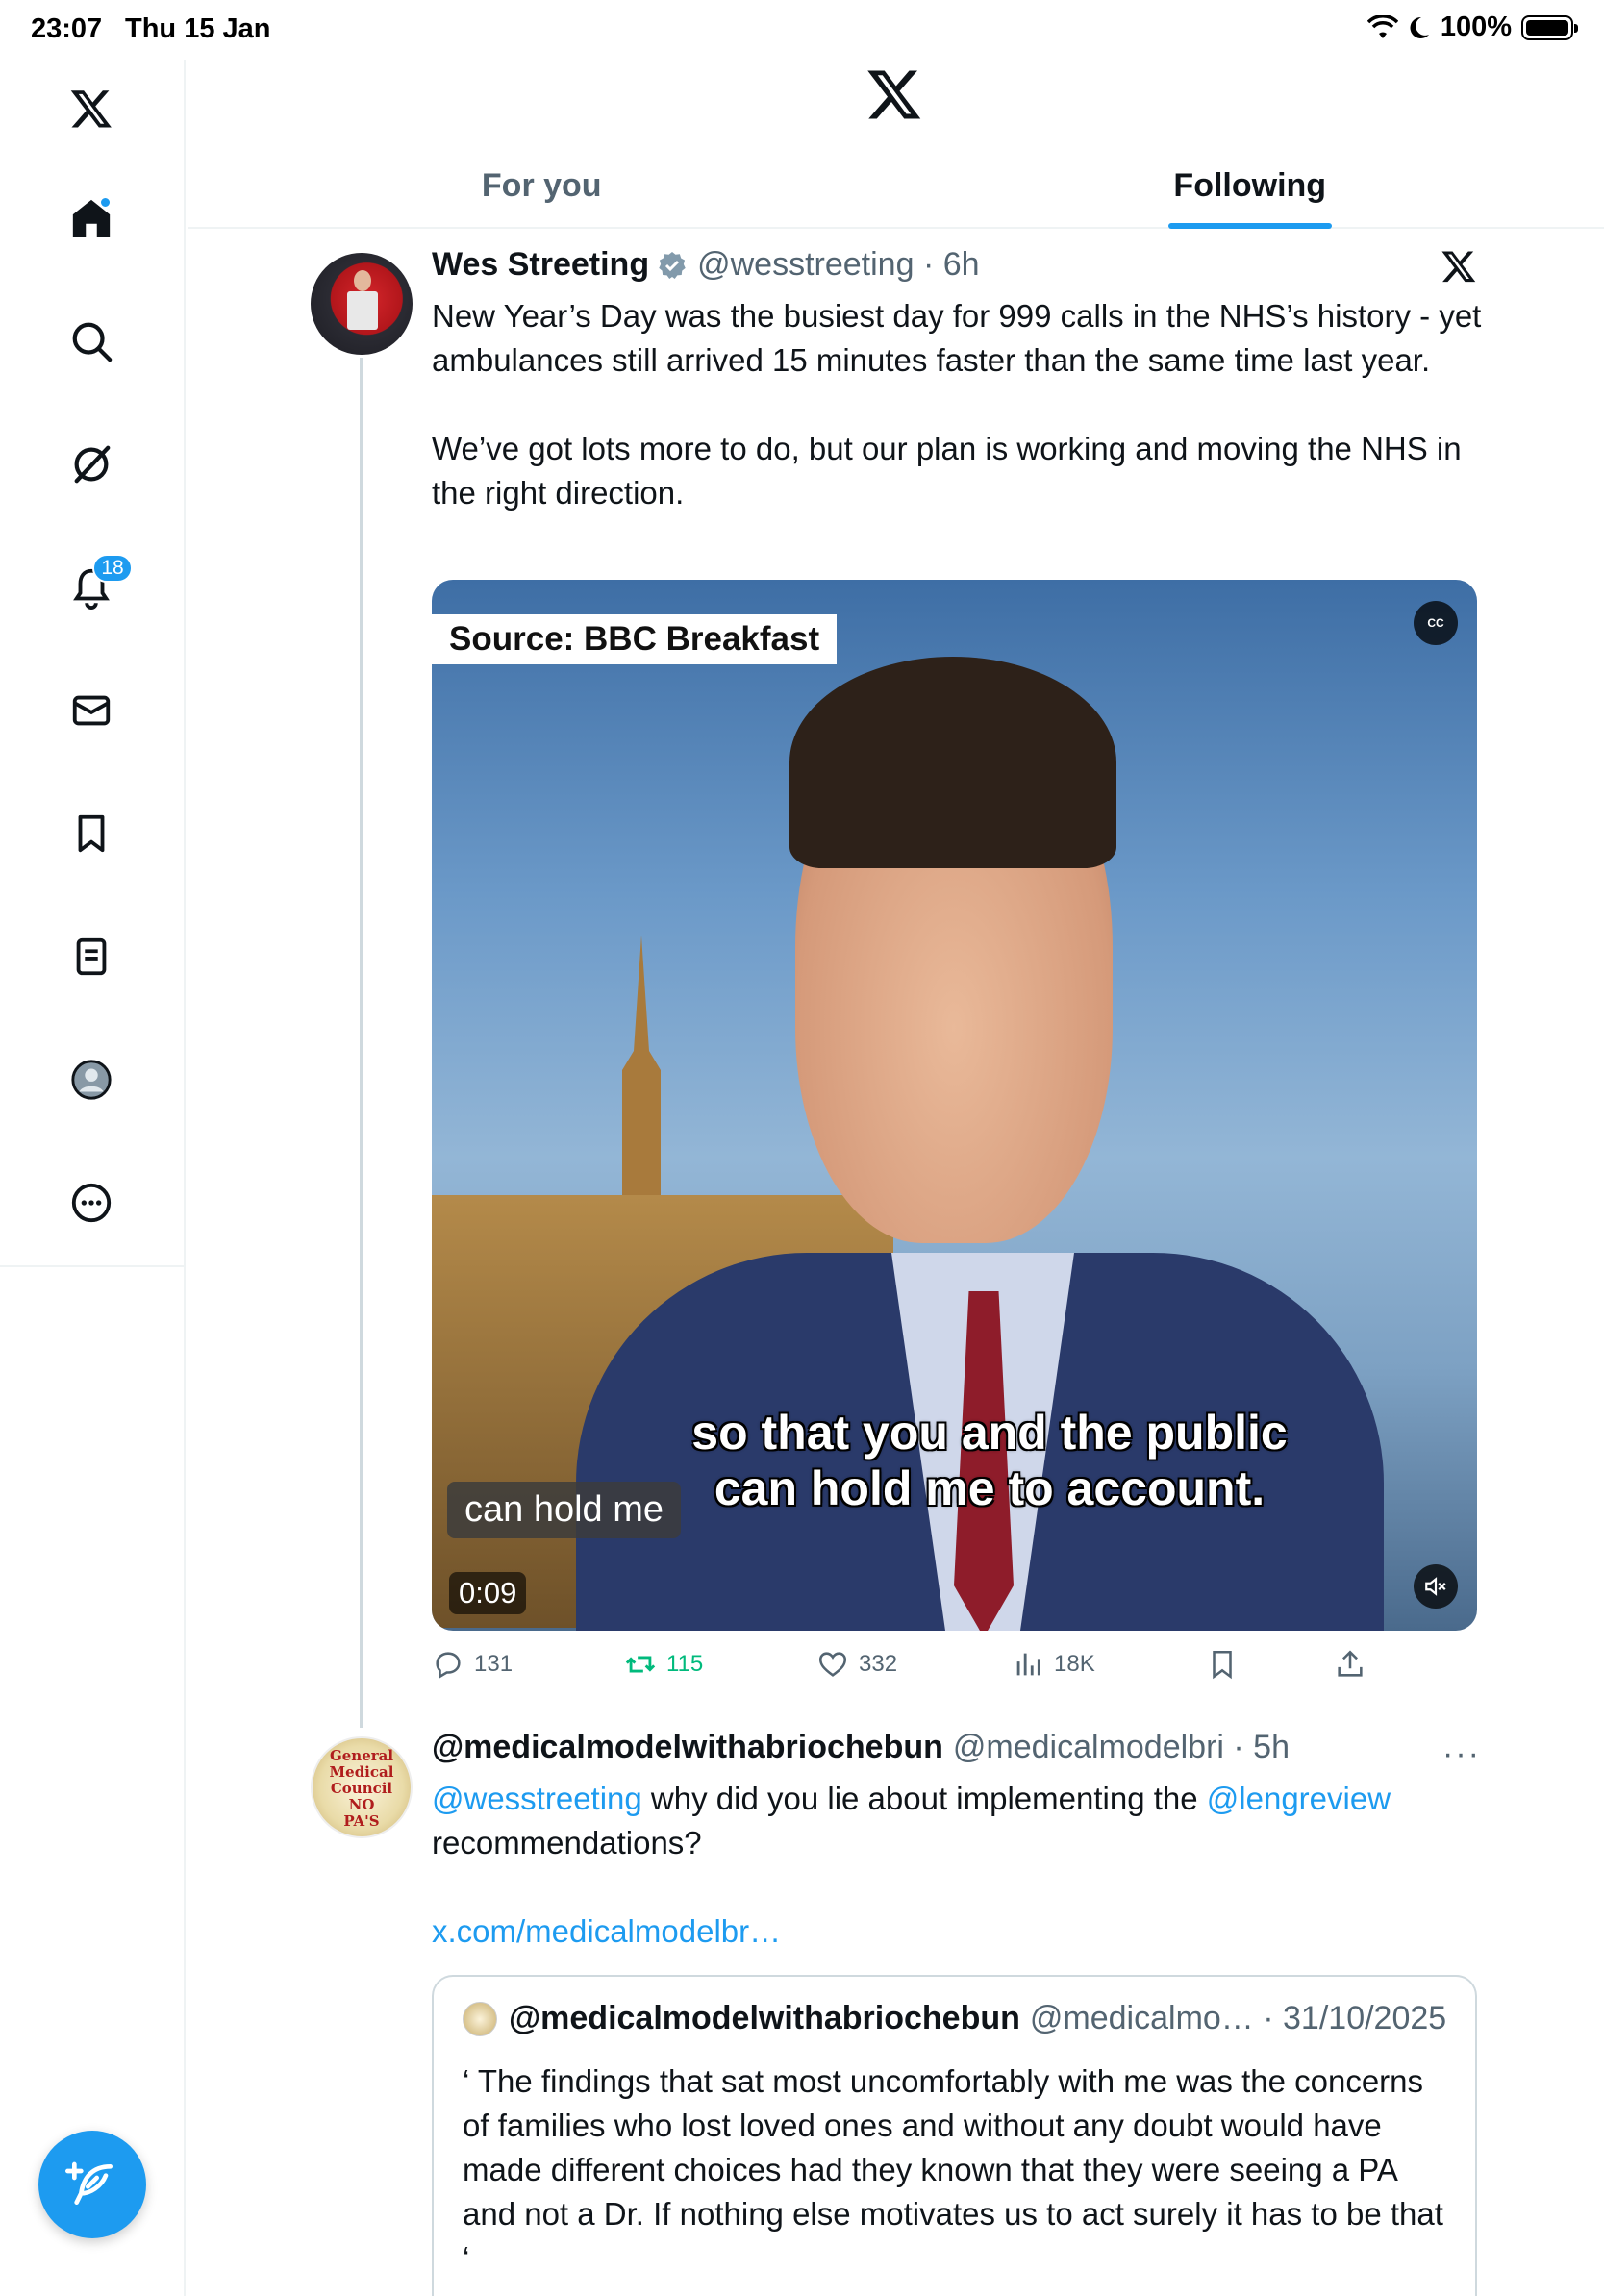 The width and height of the screenshot is (1604, 2296). Describe the element at coordinates (1436, 623) in the screenshot. I see `closed-captions-button: CC` at that location.